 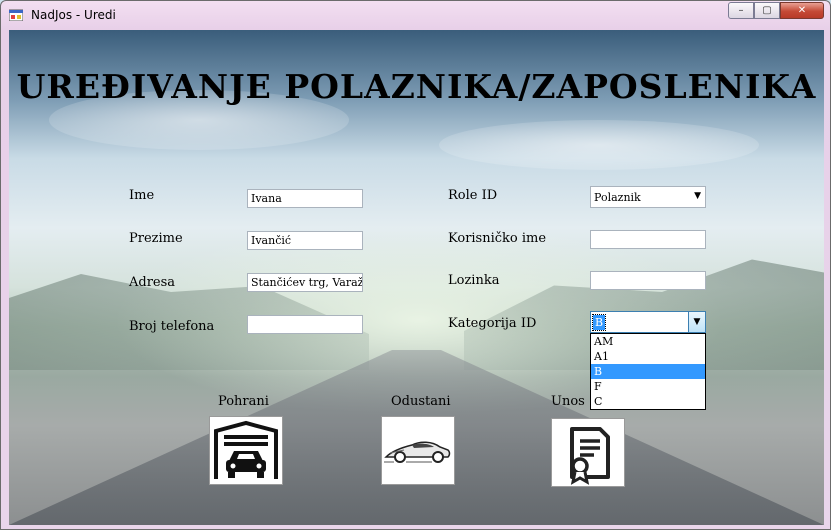 What do you see at coordinates (648, 386) in the screenshot?
I see `kategorija-option: F` at bounding box center [648, 386].